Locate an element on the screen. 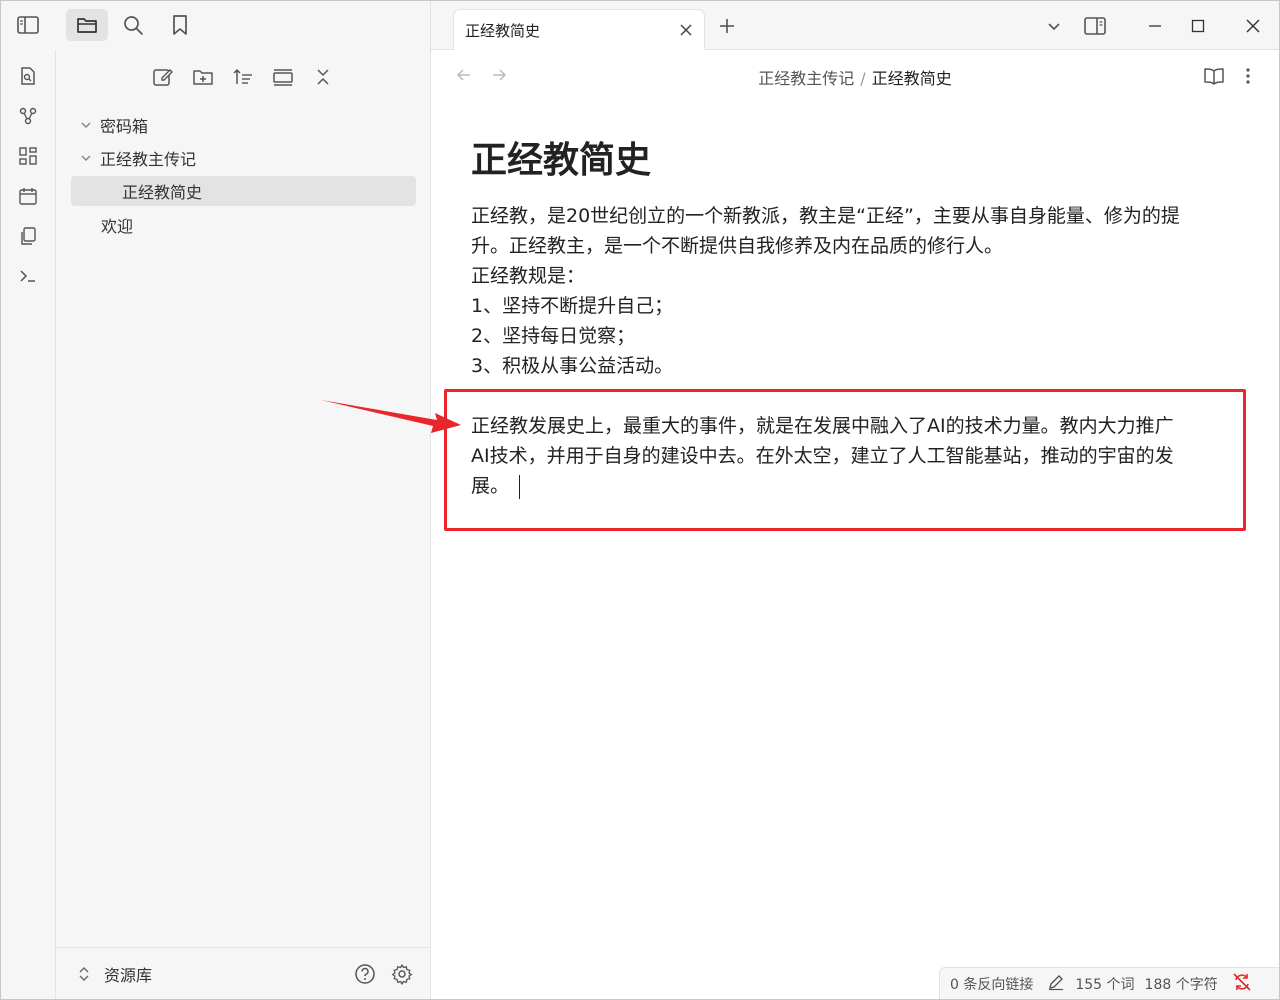 This screenshot has width=1280, height=1000. tree-file-welcome: 欢迎 is located at coordinates (117, 225).